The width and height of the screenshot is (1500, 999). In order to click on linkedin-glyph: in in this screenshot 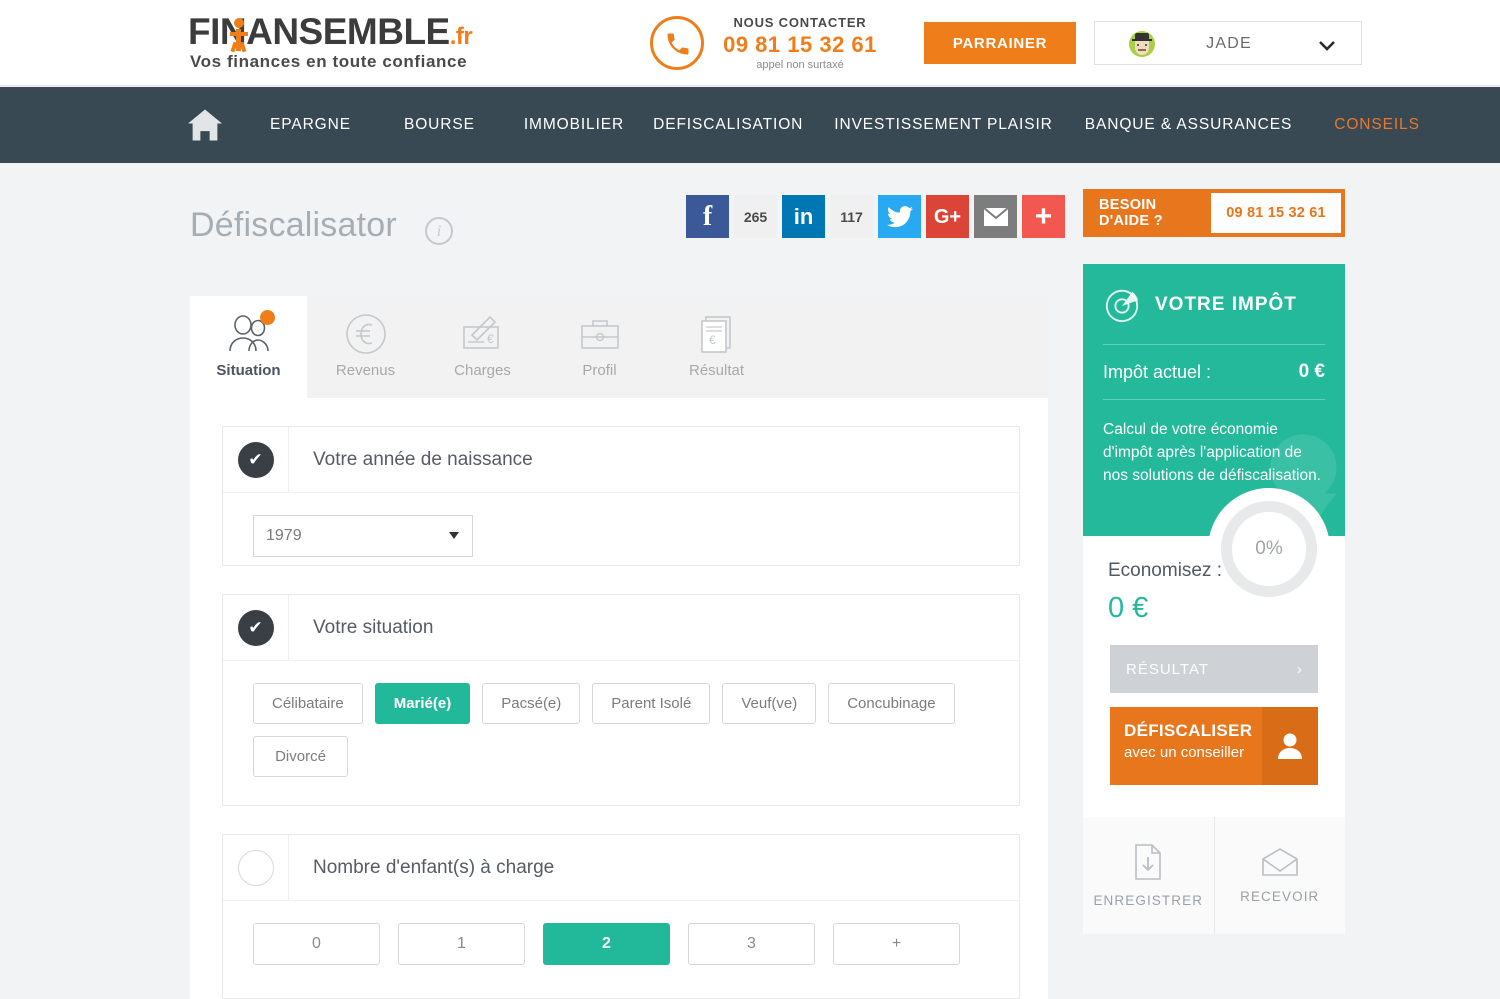, I will do `click(803, 216)`.